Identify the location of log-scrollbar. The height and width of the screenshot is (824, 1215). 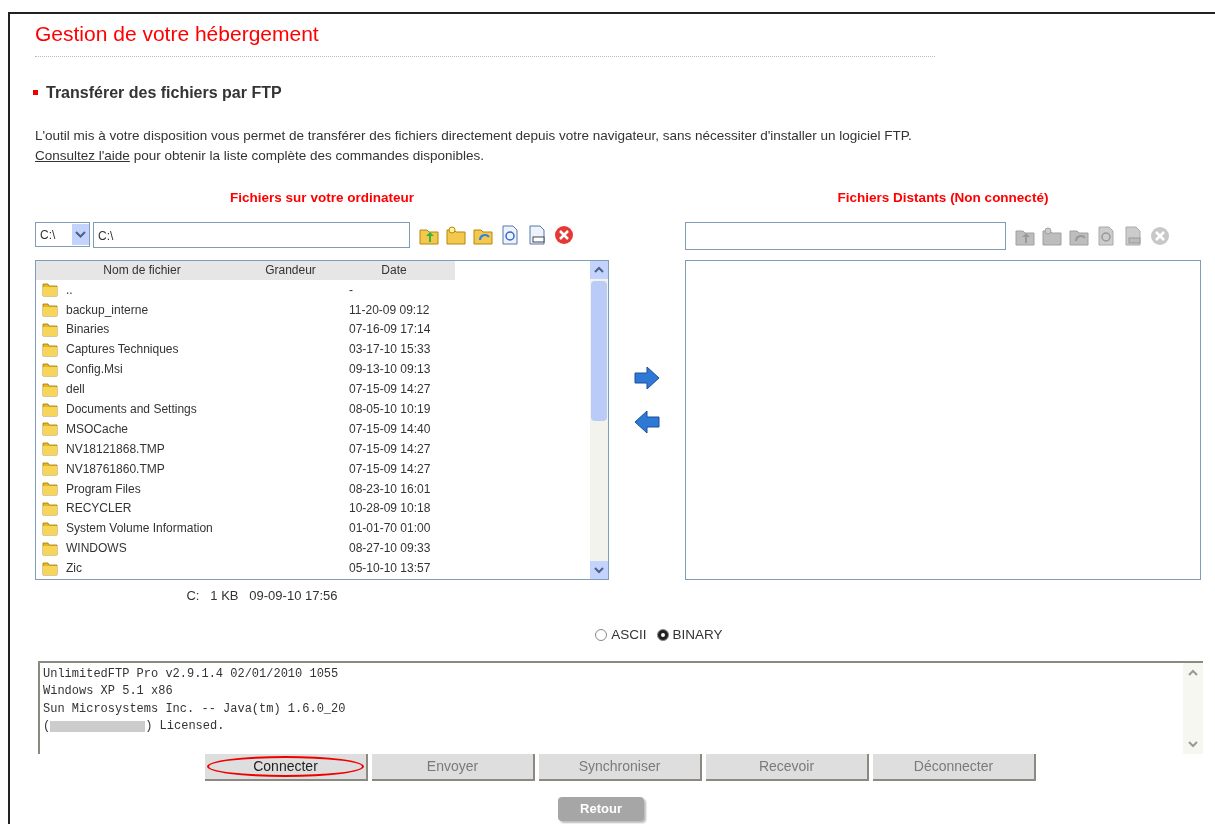
(1193, 708).